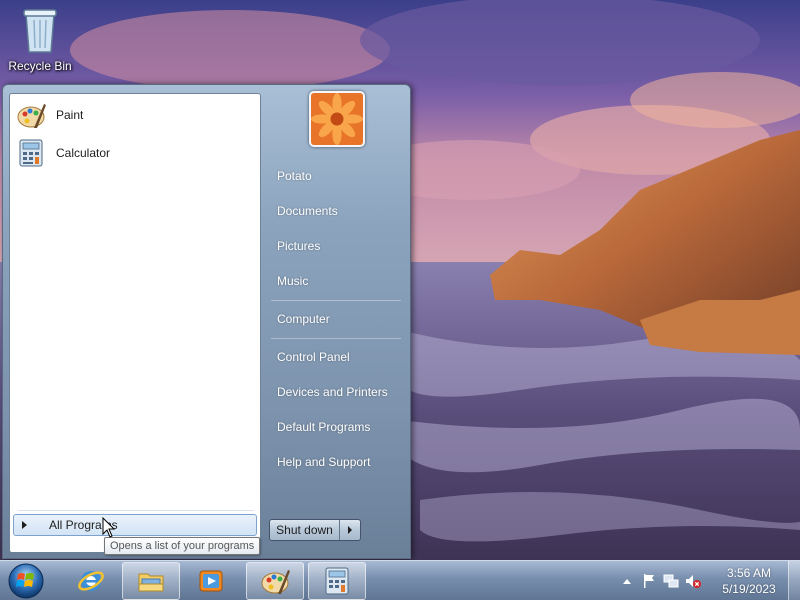 This screenshot has height=600, width=800. Describe the element at coordinates (649, 581) in the screenshot. I see `action-center-flag-icon` at that location.